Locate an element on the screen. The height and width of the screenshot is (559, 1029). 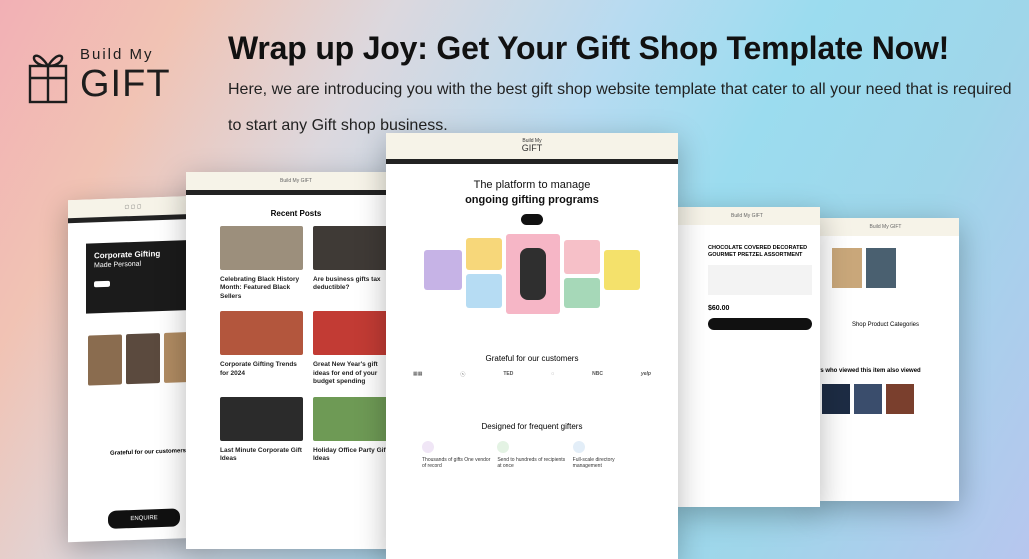
brand-top-text: Build My is located at coordinates (117, 54).